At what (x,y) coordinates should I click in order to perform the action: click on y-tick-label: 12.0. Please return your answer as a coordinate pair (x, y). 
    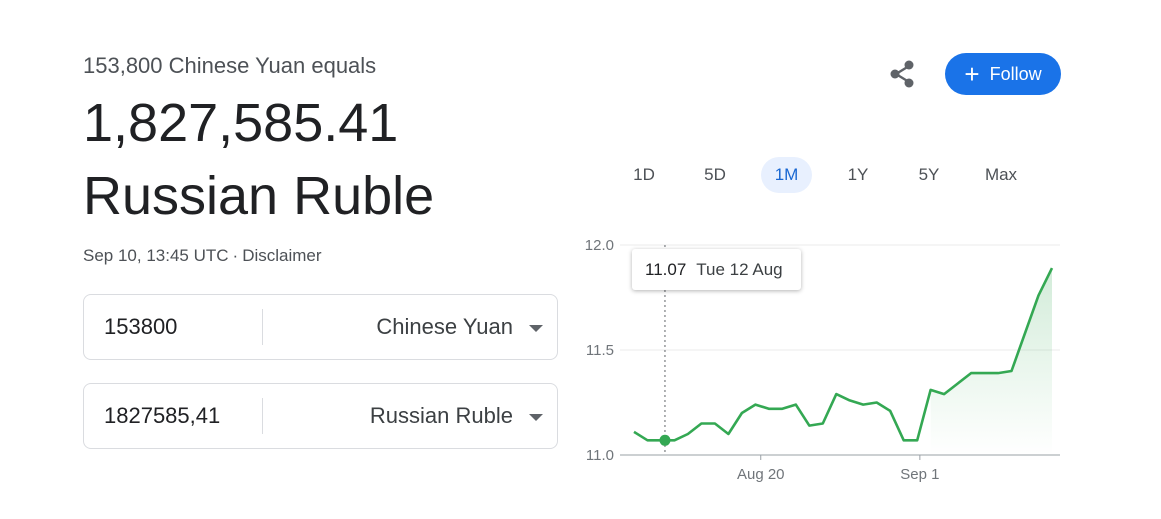
    Looking at the image, I should click on (599, 245).